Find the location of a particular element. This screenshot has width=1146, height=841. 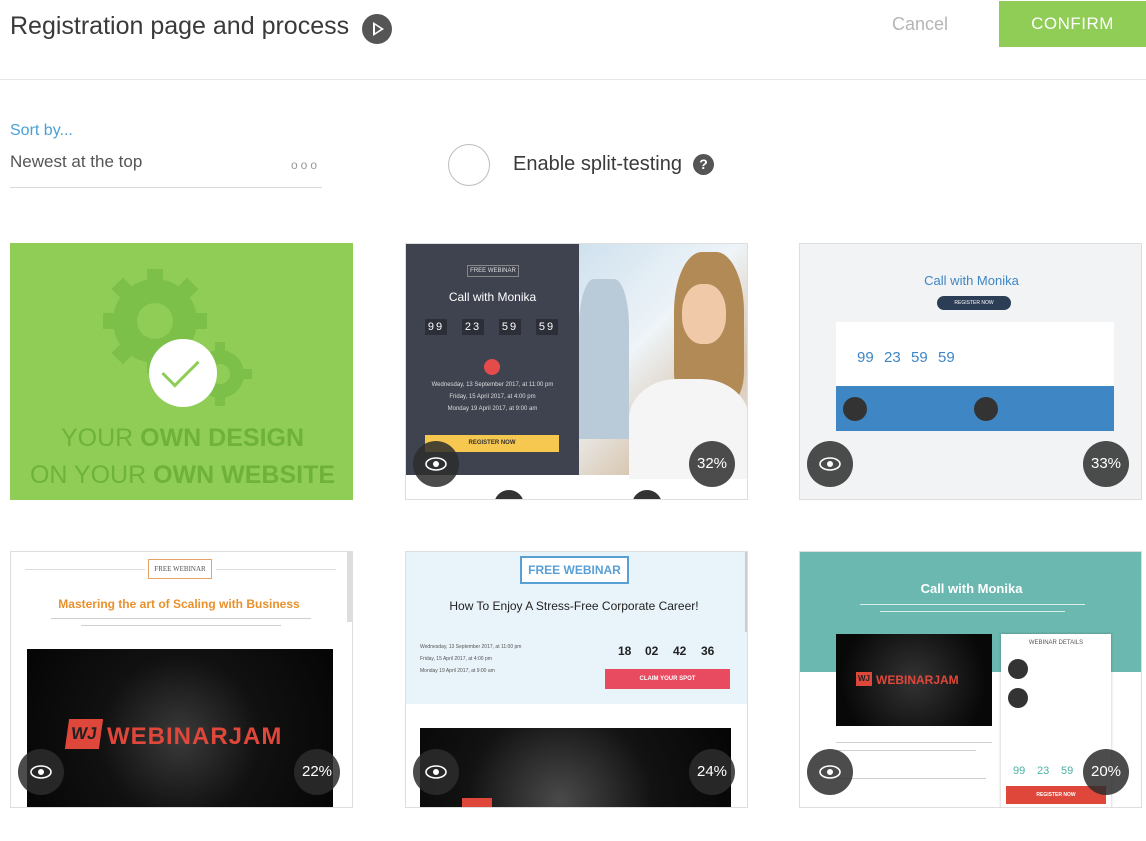

webinarjam-logo-mark is located at coordinates (477, 802).